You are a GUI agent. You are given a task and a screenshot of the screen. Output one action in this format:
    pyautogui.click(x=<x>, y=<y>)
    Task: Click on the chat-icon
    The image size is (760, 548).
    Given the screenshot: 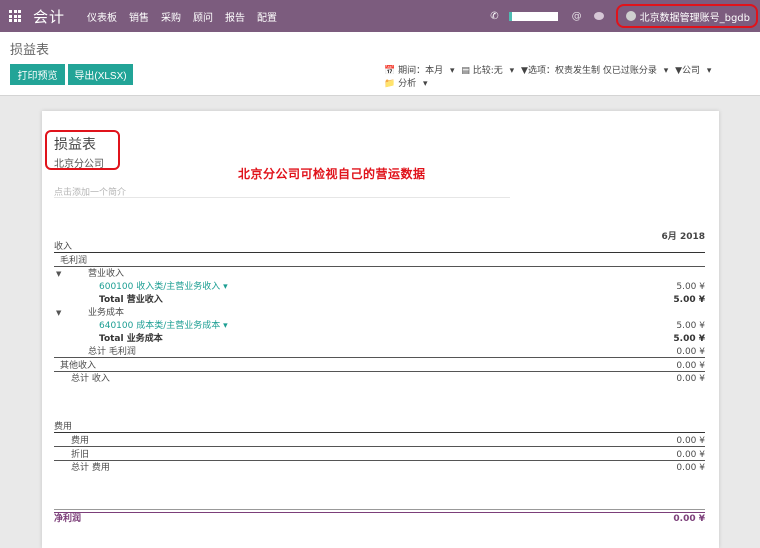 What is the action you would take?
    pyautogui.click(x=598, y=16)
    